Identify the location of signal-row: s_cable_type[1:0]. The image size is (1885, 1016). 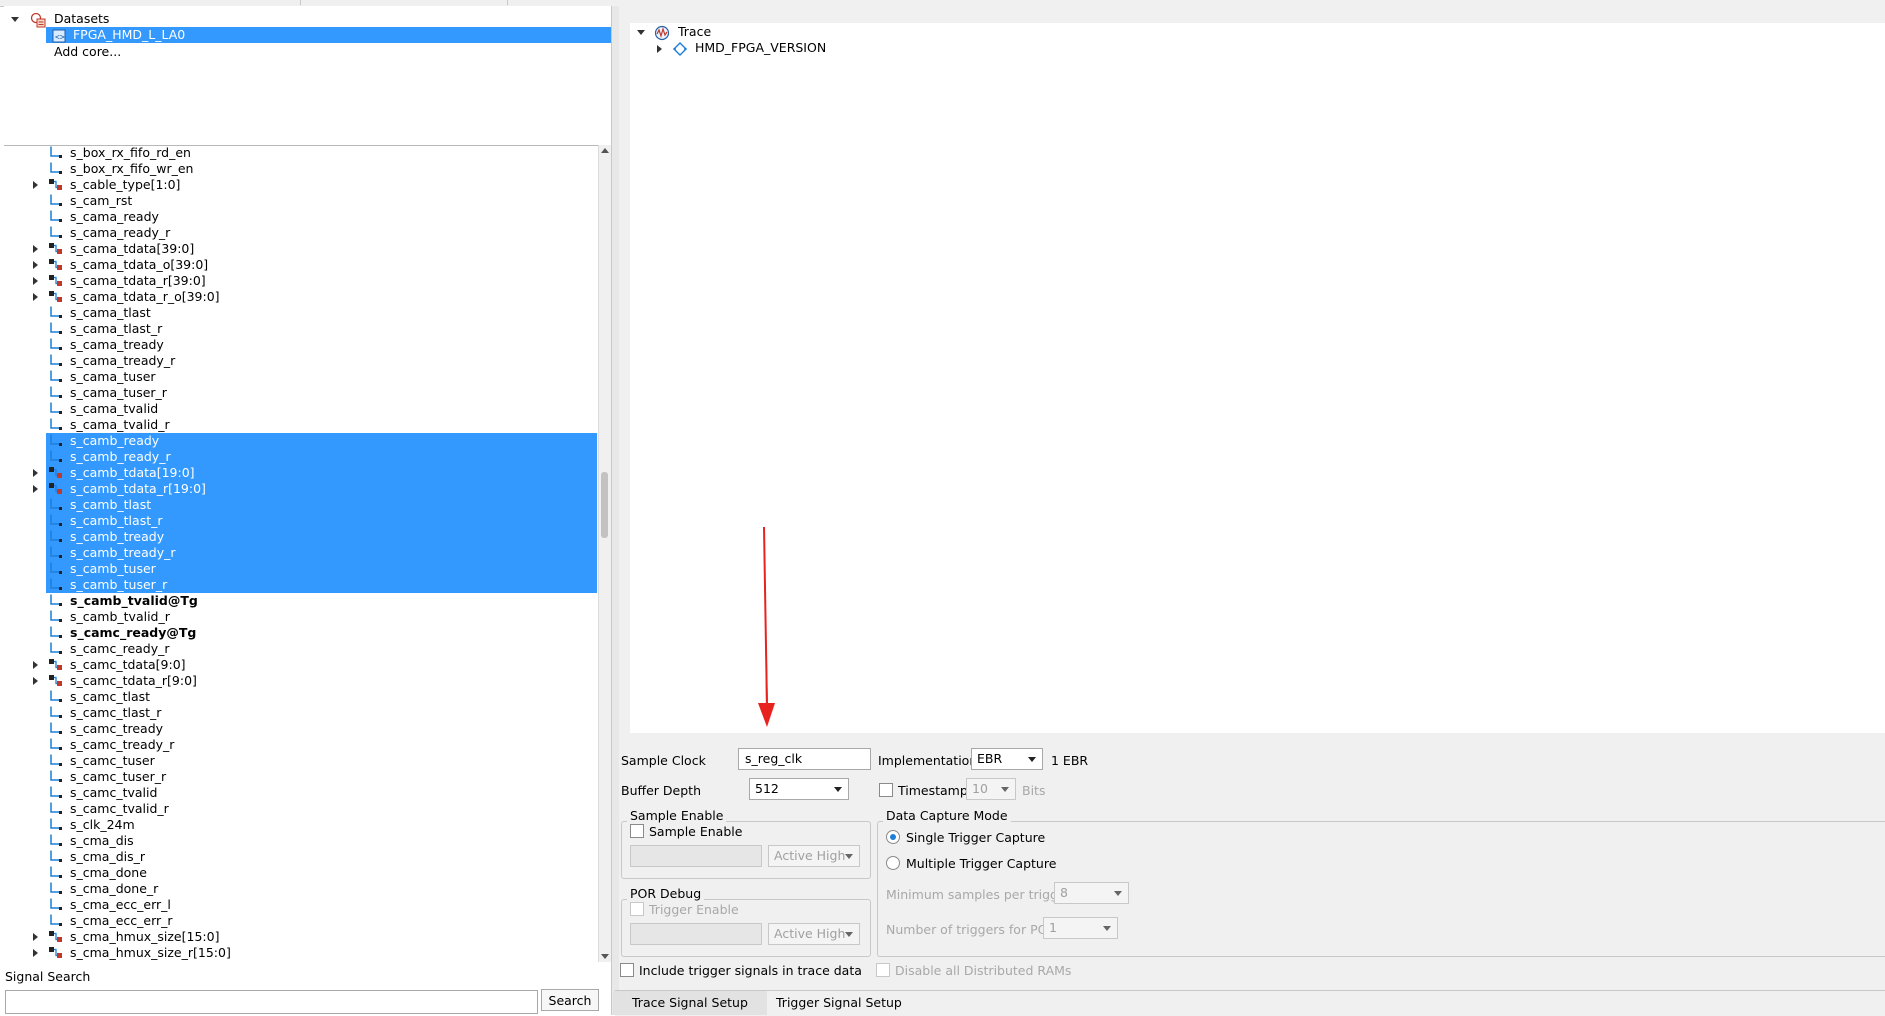
(300, 185).